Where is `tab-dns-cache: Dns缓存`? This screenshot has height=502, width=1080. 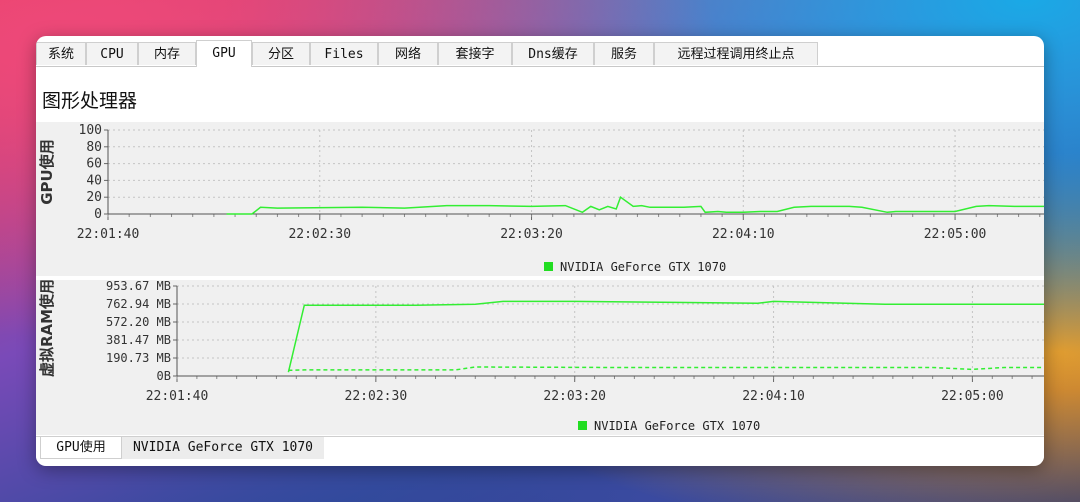 tab-dns-cache: Dns缓存 is located at coordinates (553, 53).